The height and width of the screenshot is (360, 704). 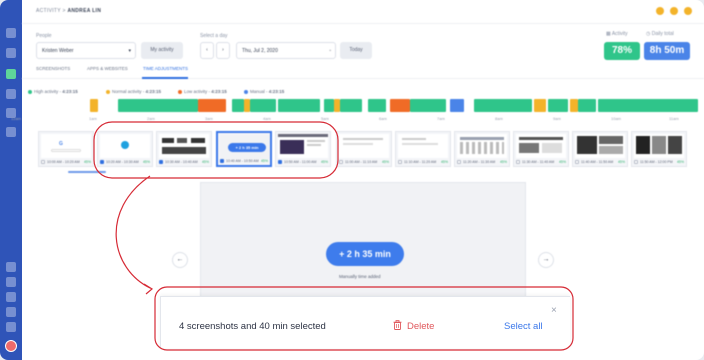 I want to click on screenshot-activity: 45%, so click(x=264, y=161).